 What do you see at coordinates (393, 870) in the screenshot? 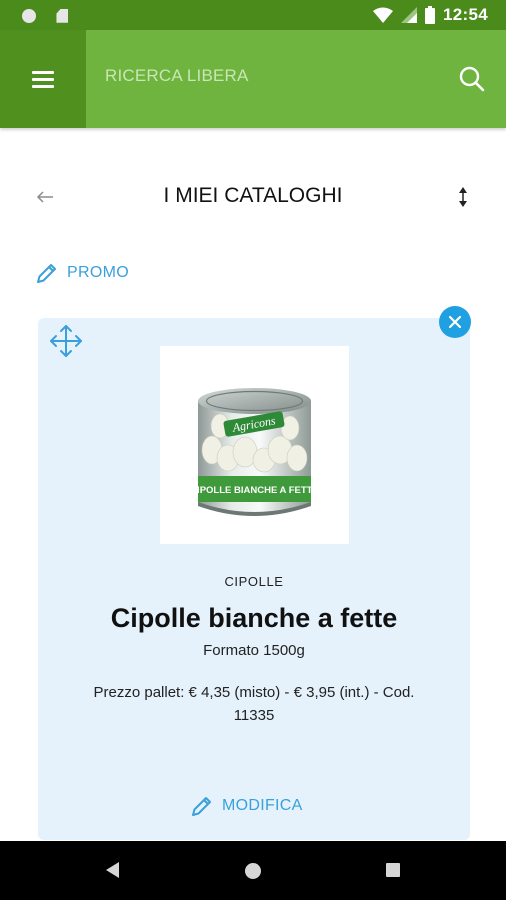
I see `nav-recent-icon` at bounding box center [393, 870].